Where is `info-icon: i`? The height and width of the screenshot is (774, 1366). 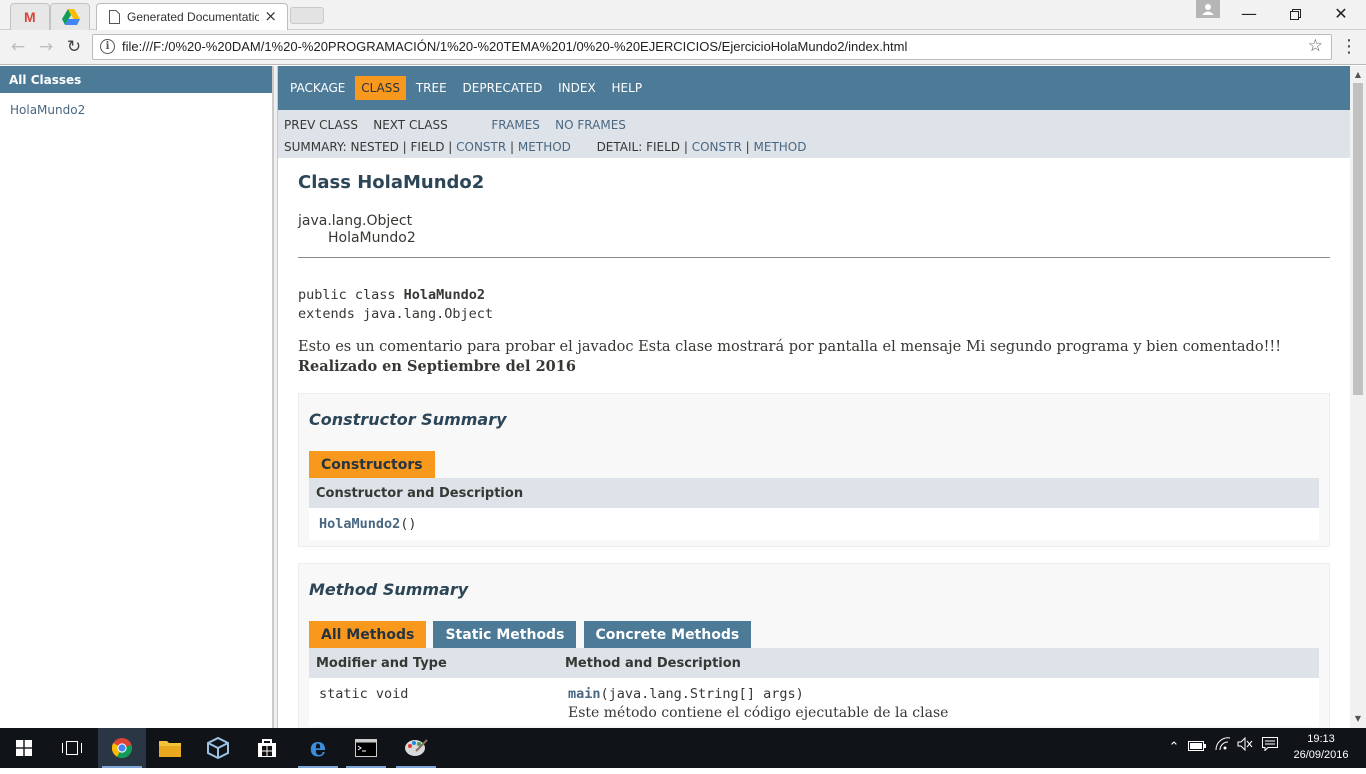
info-icon: i is located at coordinates (107, 46).